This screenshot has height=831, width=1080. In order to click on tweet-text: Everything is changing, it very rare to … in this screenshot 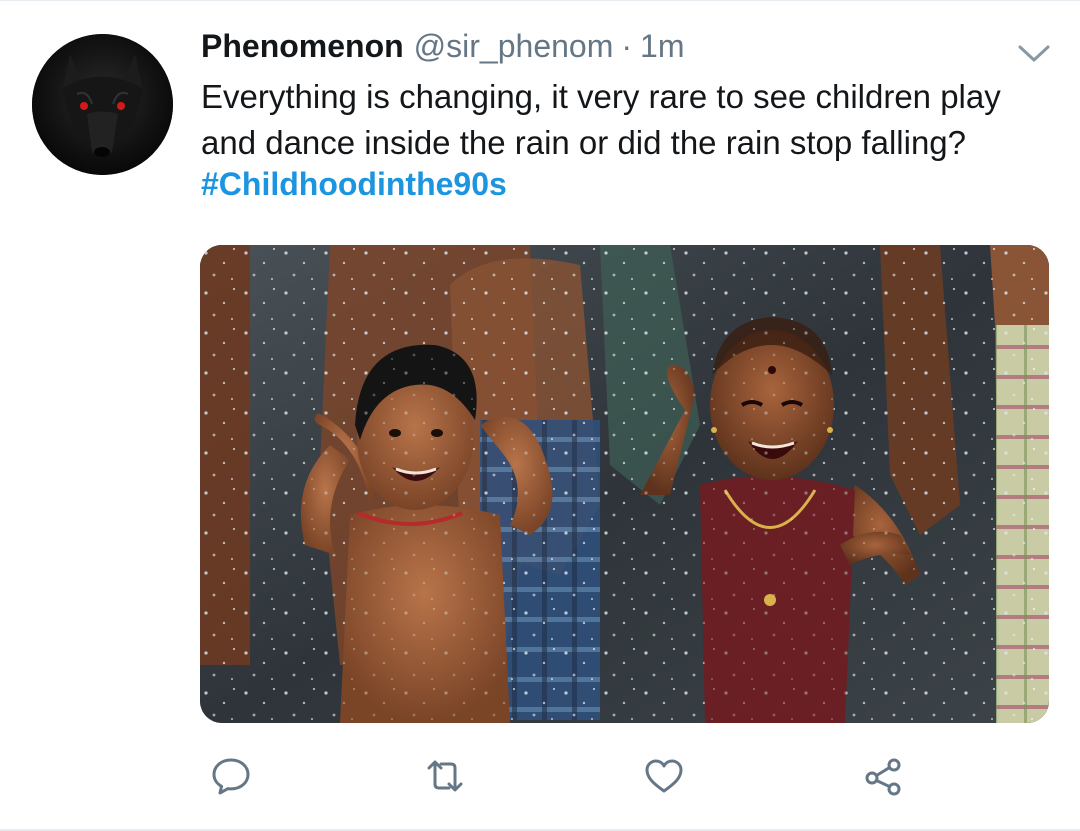, I will do `click(601, 119)`.